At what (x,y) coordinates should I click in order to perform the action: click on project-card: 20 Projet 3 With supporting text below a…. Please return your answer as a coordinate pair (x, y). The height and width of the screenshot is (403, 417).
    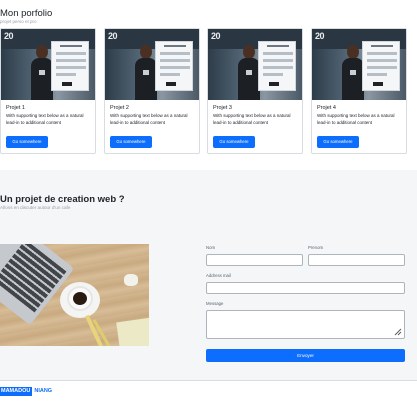
    Looking at the image, I should click on (255, 91).